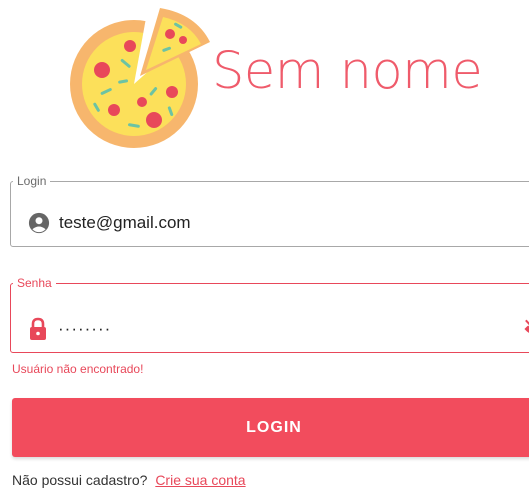  Describe the element at coordinates (278, 329) in the screenshot. I see `password-field-row: ········` at that location.